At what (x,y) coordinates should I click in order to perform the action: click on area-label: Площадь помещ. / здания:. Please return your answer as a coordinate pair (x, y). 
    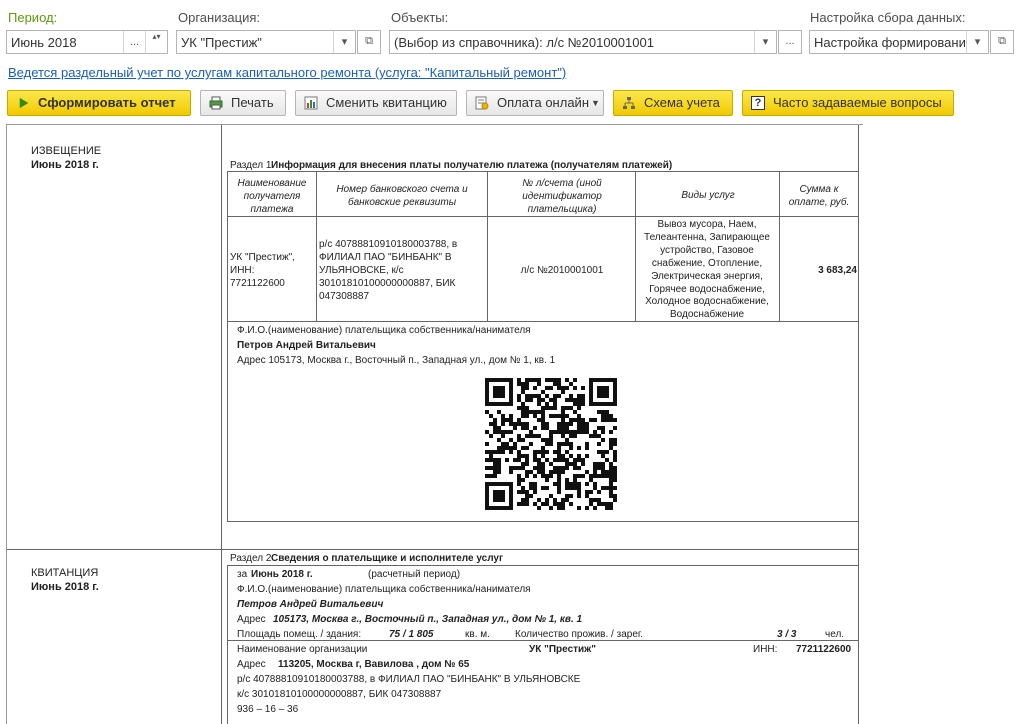
    Looking at the image, I should click on (299, 634).